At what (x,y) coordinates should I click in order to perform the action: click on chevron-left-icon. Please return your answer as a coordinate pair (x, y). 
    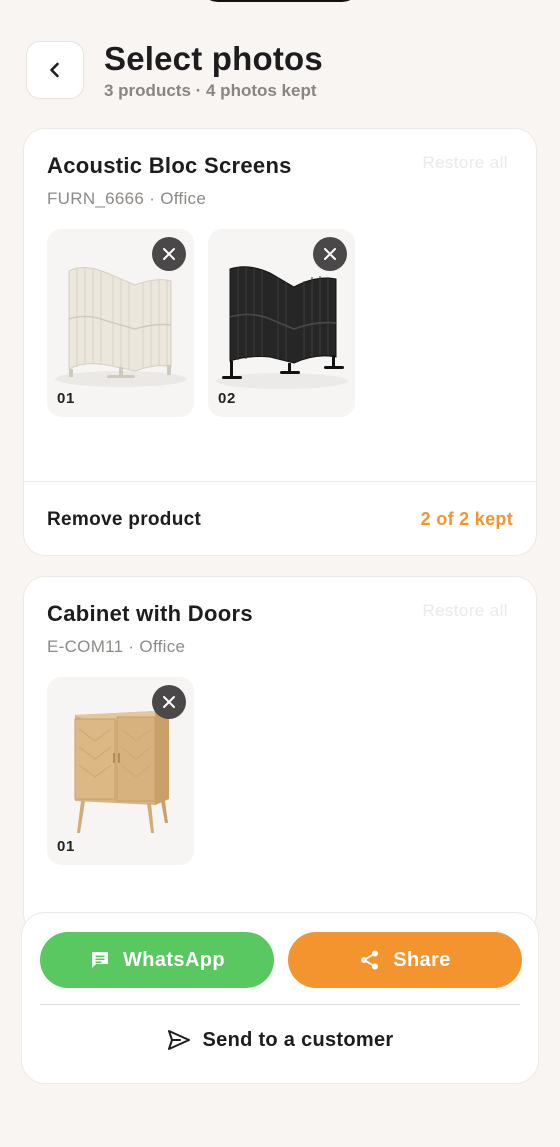
    Looking at the image, I should click on (54, 70).